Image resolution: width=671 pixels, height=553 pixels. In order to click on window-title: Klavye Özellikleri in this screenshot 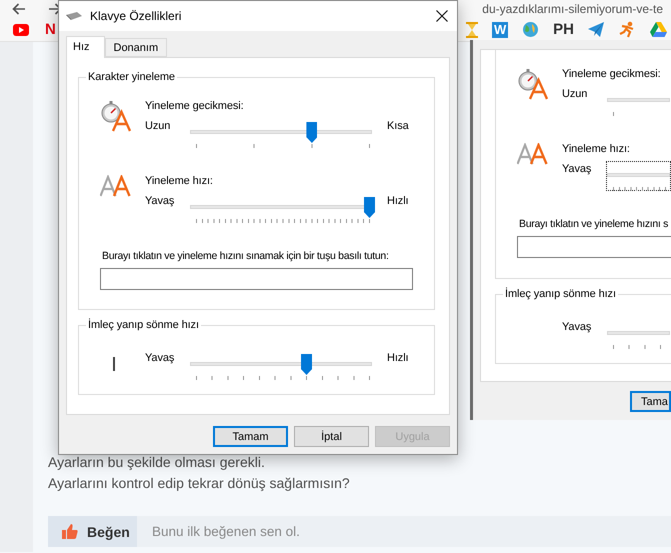, I will do `click(136, 16)`.